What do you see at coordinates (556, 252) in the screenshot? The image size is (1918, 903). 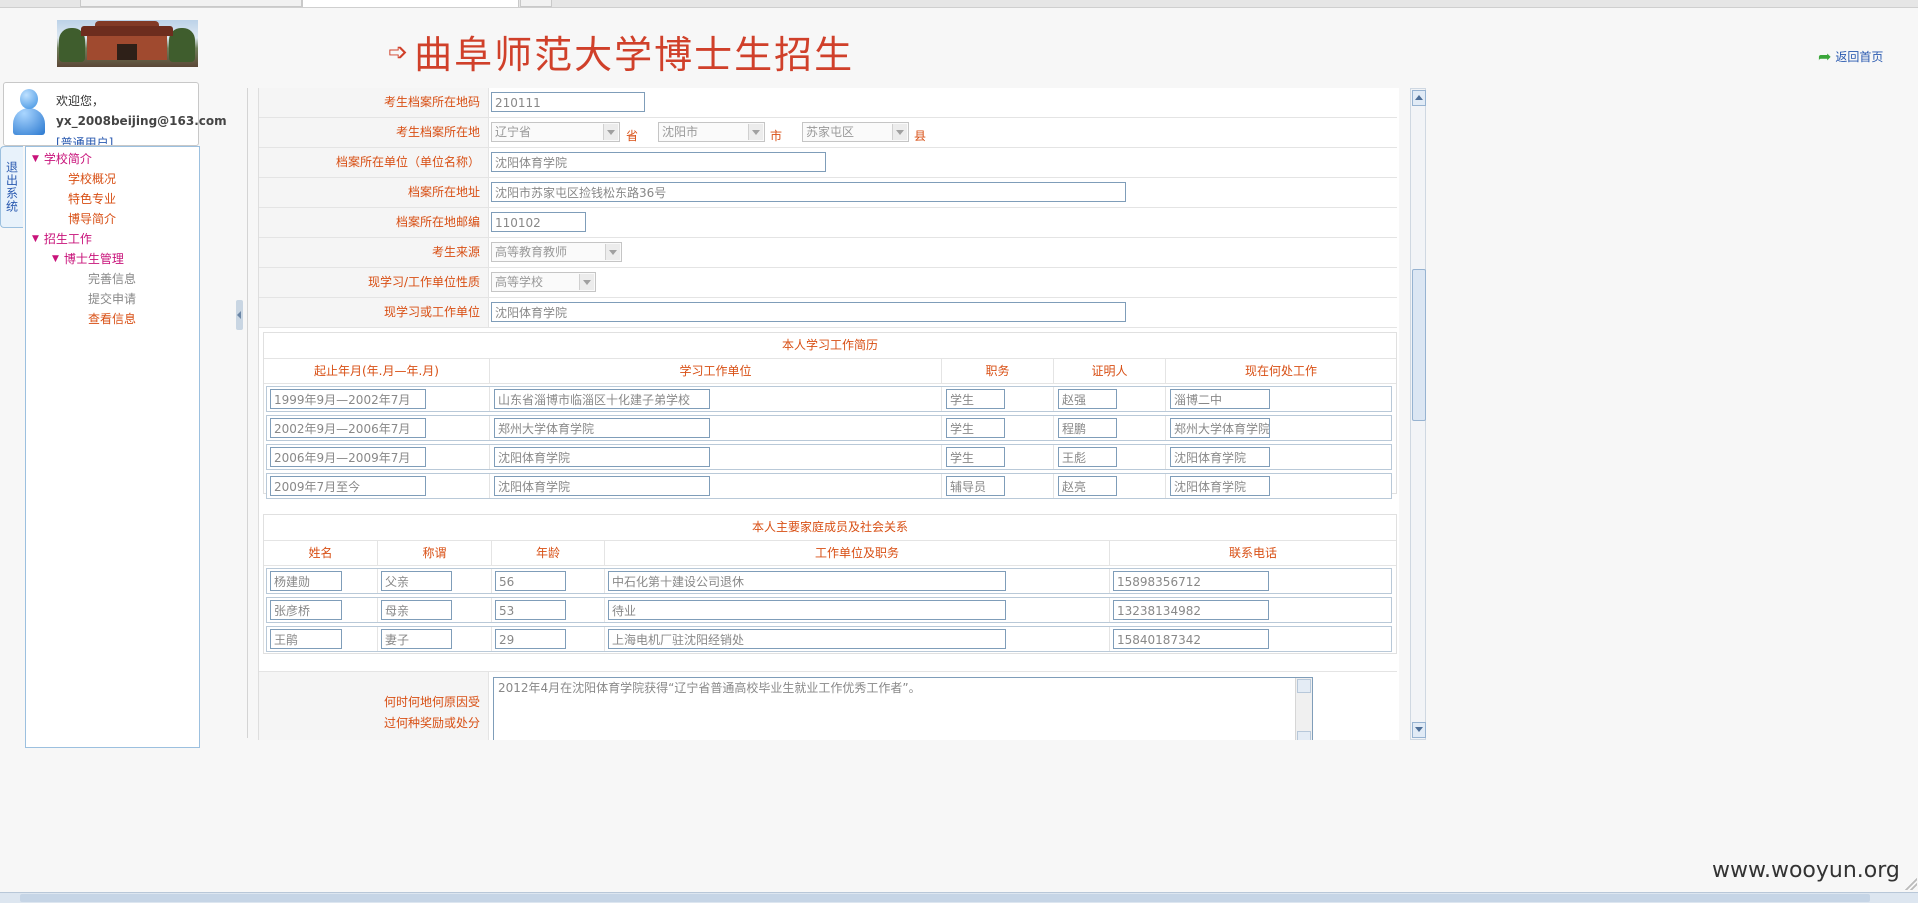 I see `source-select: 高等教育教师` at bounding box center [556, 252].